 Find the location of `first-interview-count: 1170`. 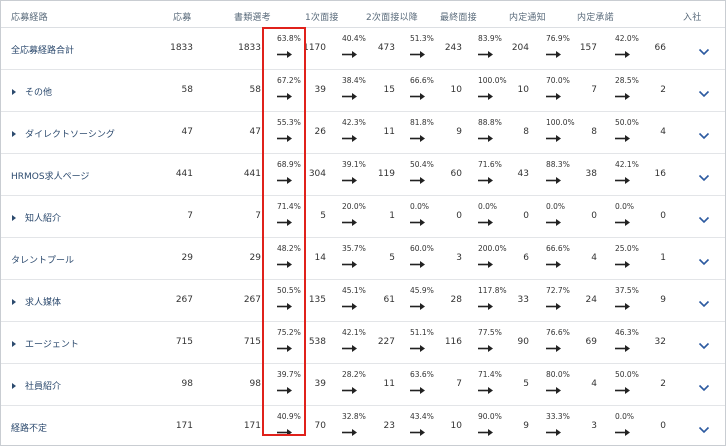

first-interview-count: 1170 is located at coordinates (314, 48).